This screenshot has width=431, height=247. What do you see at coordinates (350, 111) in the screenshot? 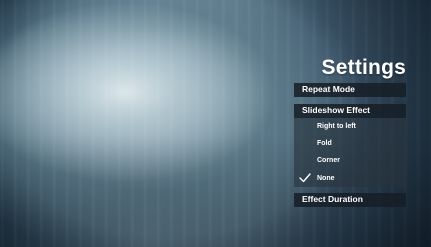
I see `menu-item-slideshow-effect: Slideshow Effect` at bounding box center [350, 111].